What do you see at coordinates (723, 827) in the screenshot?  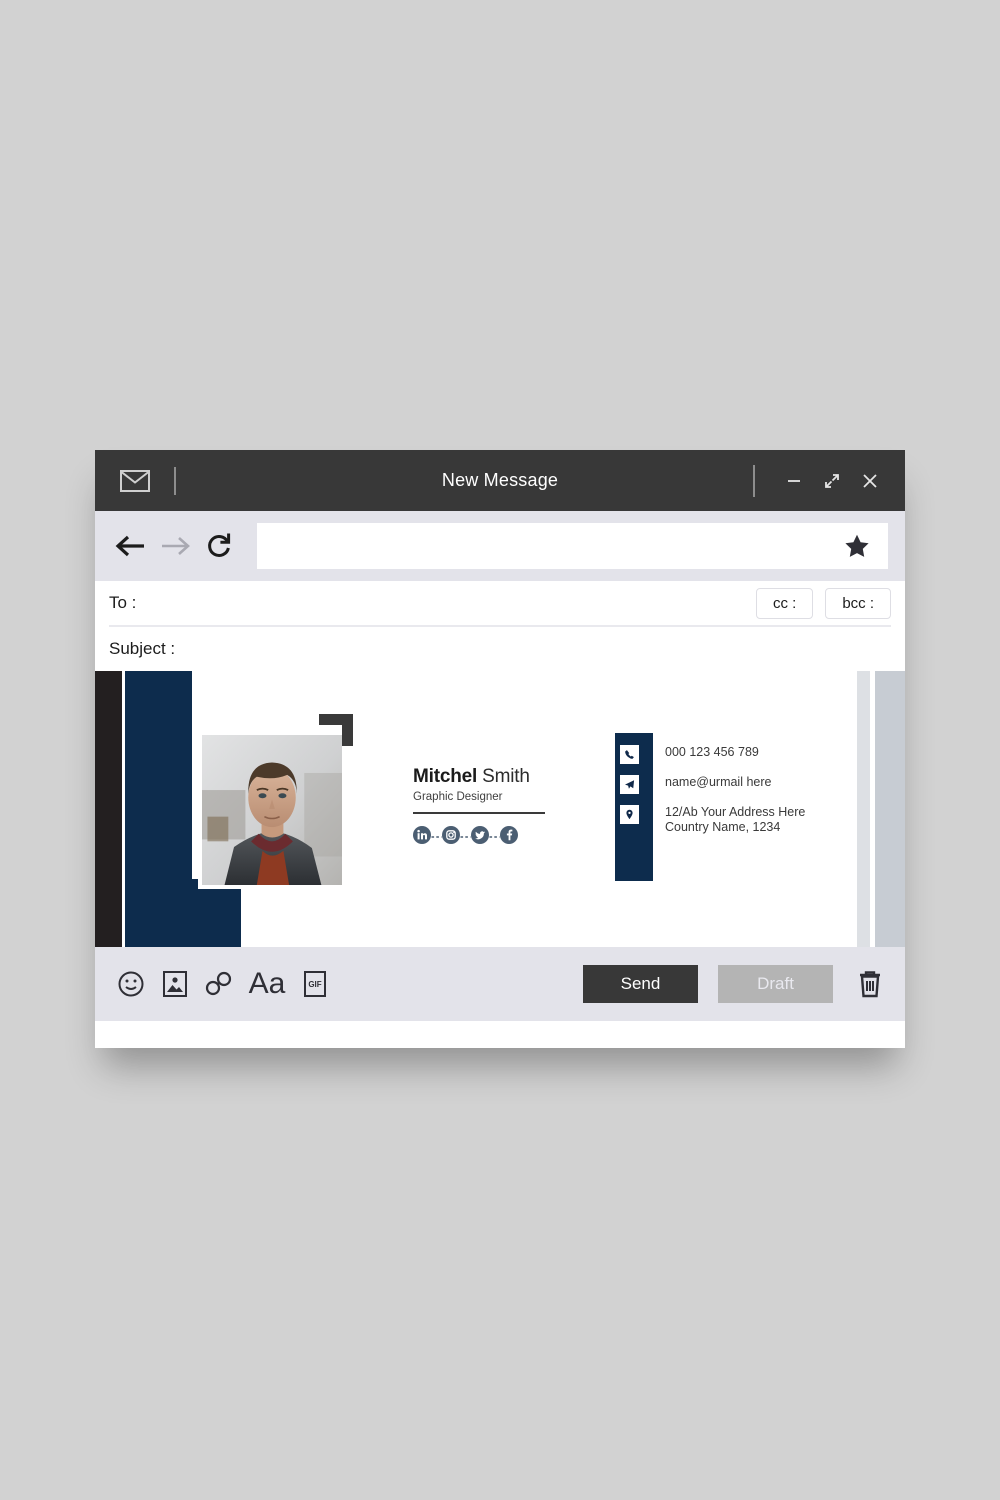 I see `contact-address-line2: Country Name, 1234` at bounding box center [723, 827].